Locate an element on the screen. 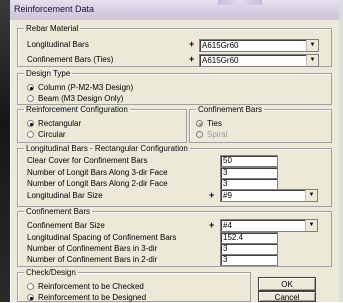 This screenshot has width=343, height=303. design-type-beam-label: Beam (M3 Design Only) is located at coordinates (81, 98).